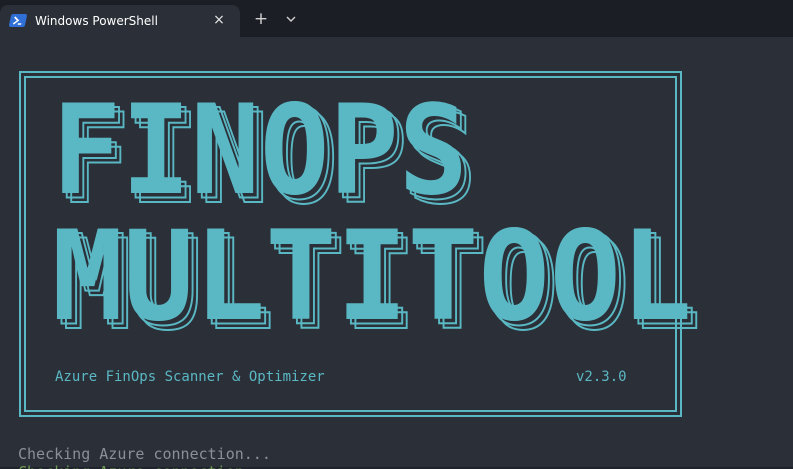 The width and height of the screenshot is (793, 469). What do you see at coordinates (260, 149) in the screenshot?
I see `banner-title-finops-text: FINOPS` at bounding box center [260, 149].